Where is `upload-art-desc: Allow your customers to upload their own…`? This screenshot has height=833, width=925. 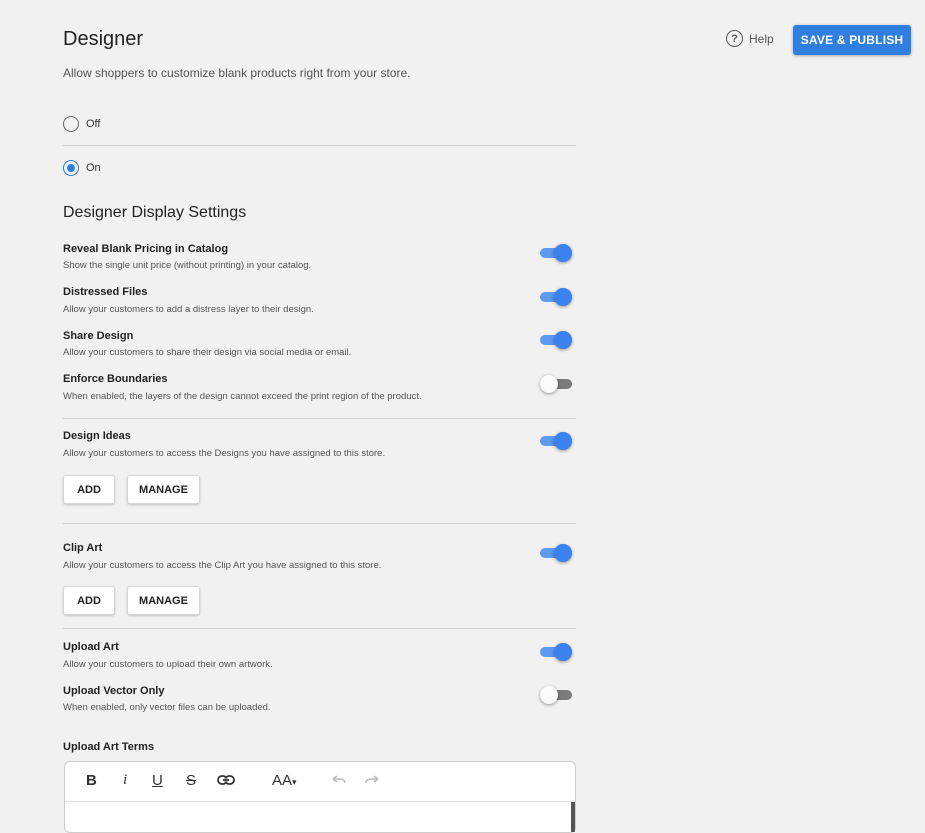 upload-art-desc: Allow your customers to upload their own… is located at coordinates (168, 664).